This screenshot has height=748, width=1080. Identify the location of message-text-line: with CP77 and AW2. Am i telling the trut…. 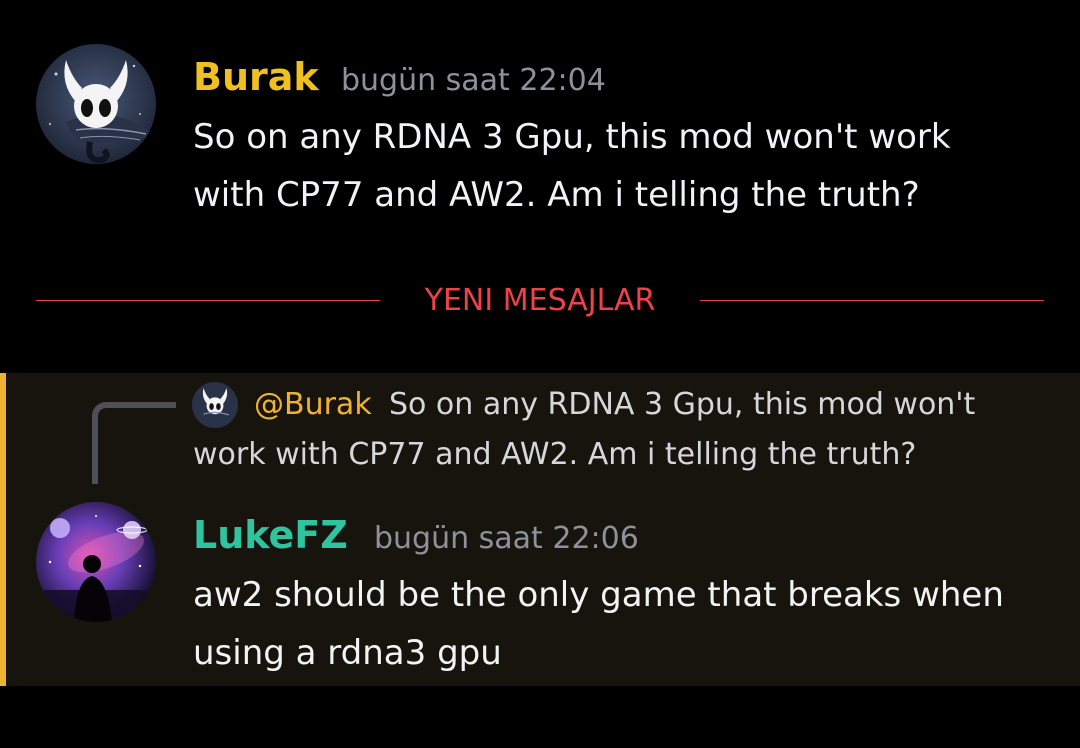
(556, 195).